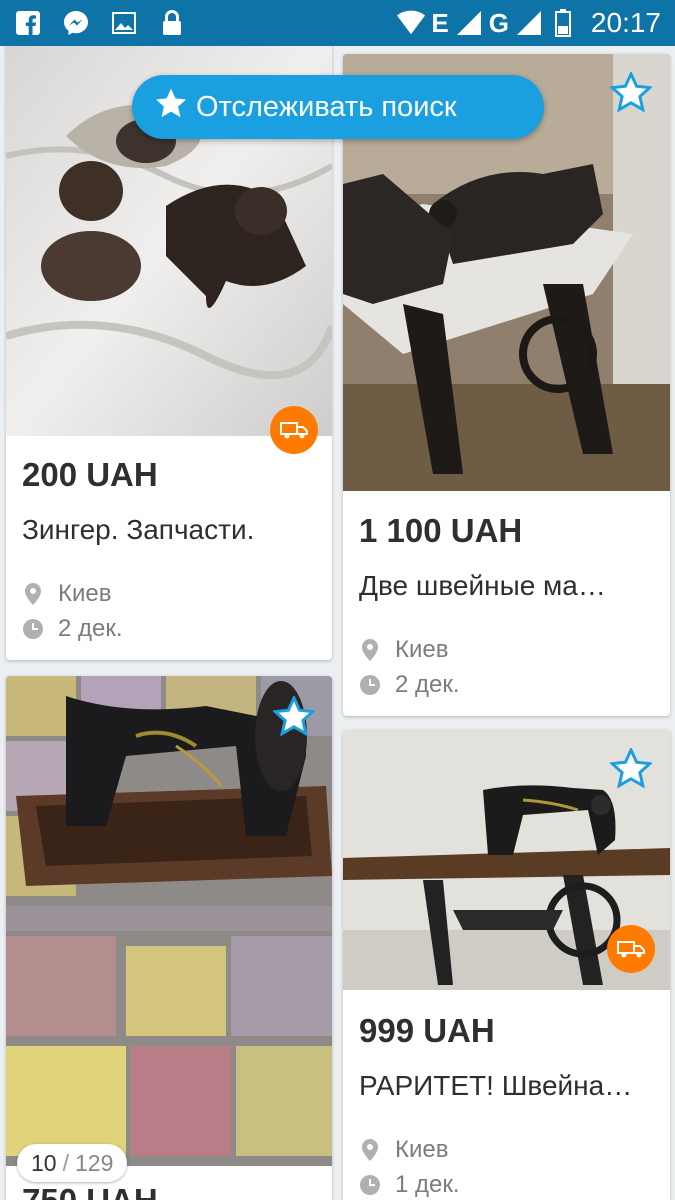 This screenshot has width=675, height=1200. What do you see at coordinates (94, 1162) in the screenshot?
I see `page-total: 129` at bounding box center [94, 1162].